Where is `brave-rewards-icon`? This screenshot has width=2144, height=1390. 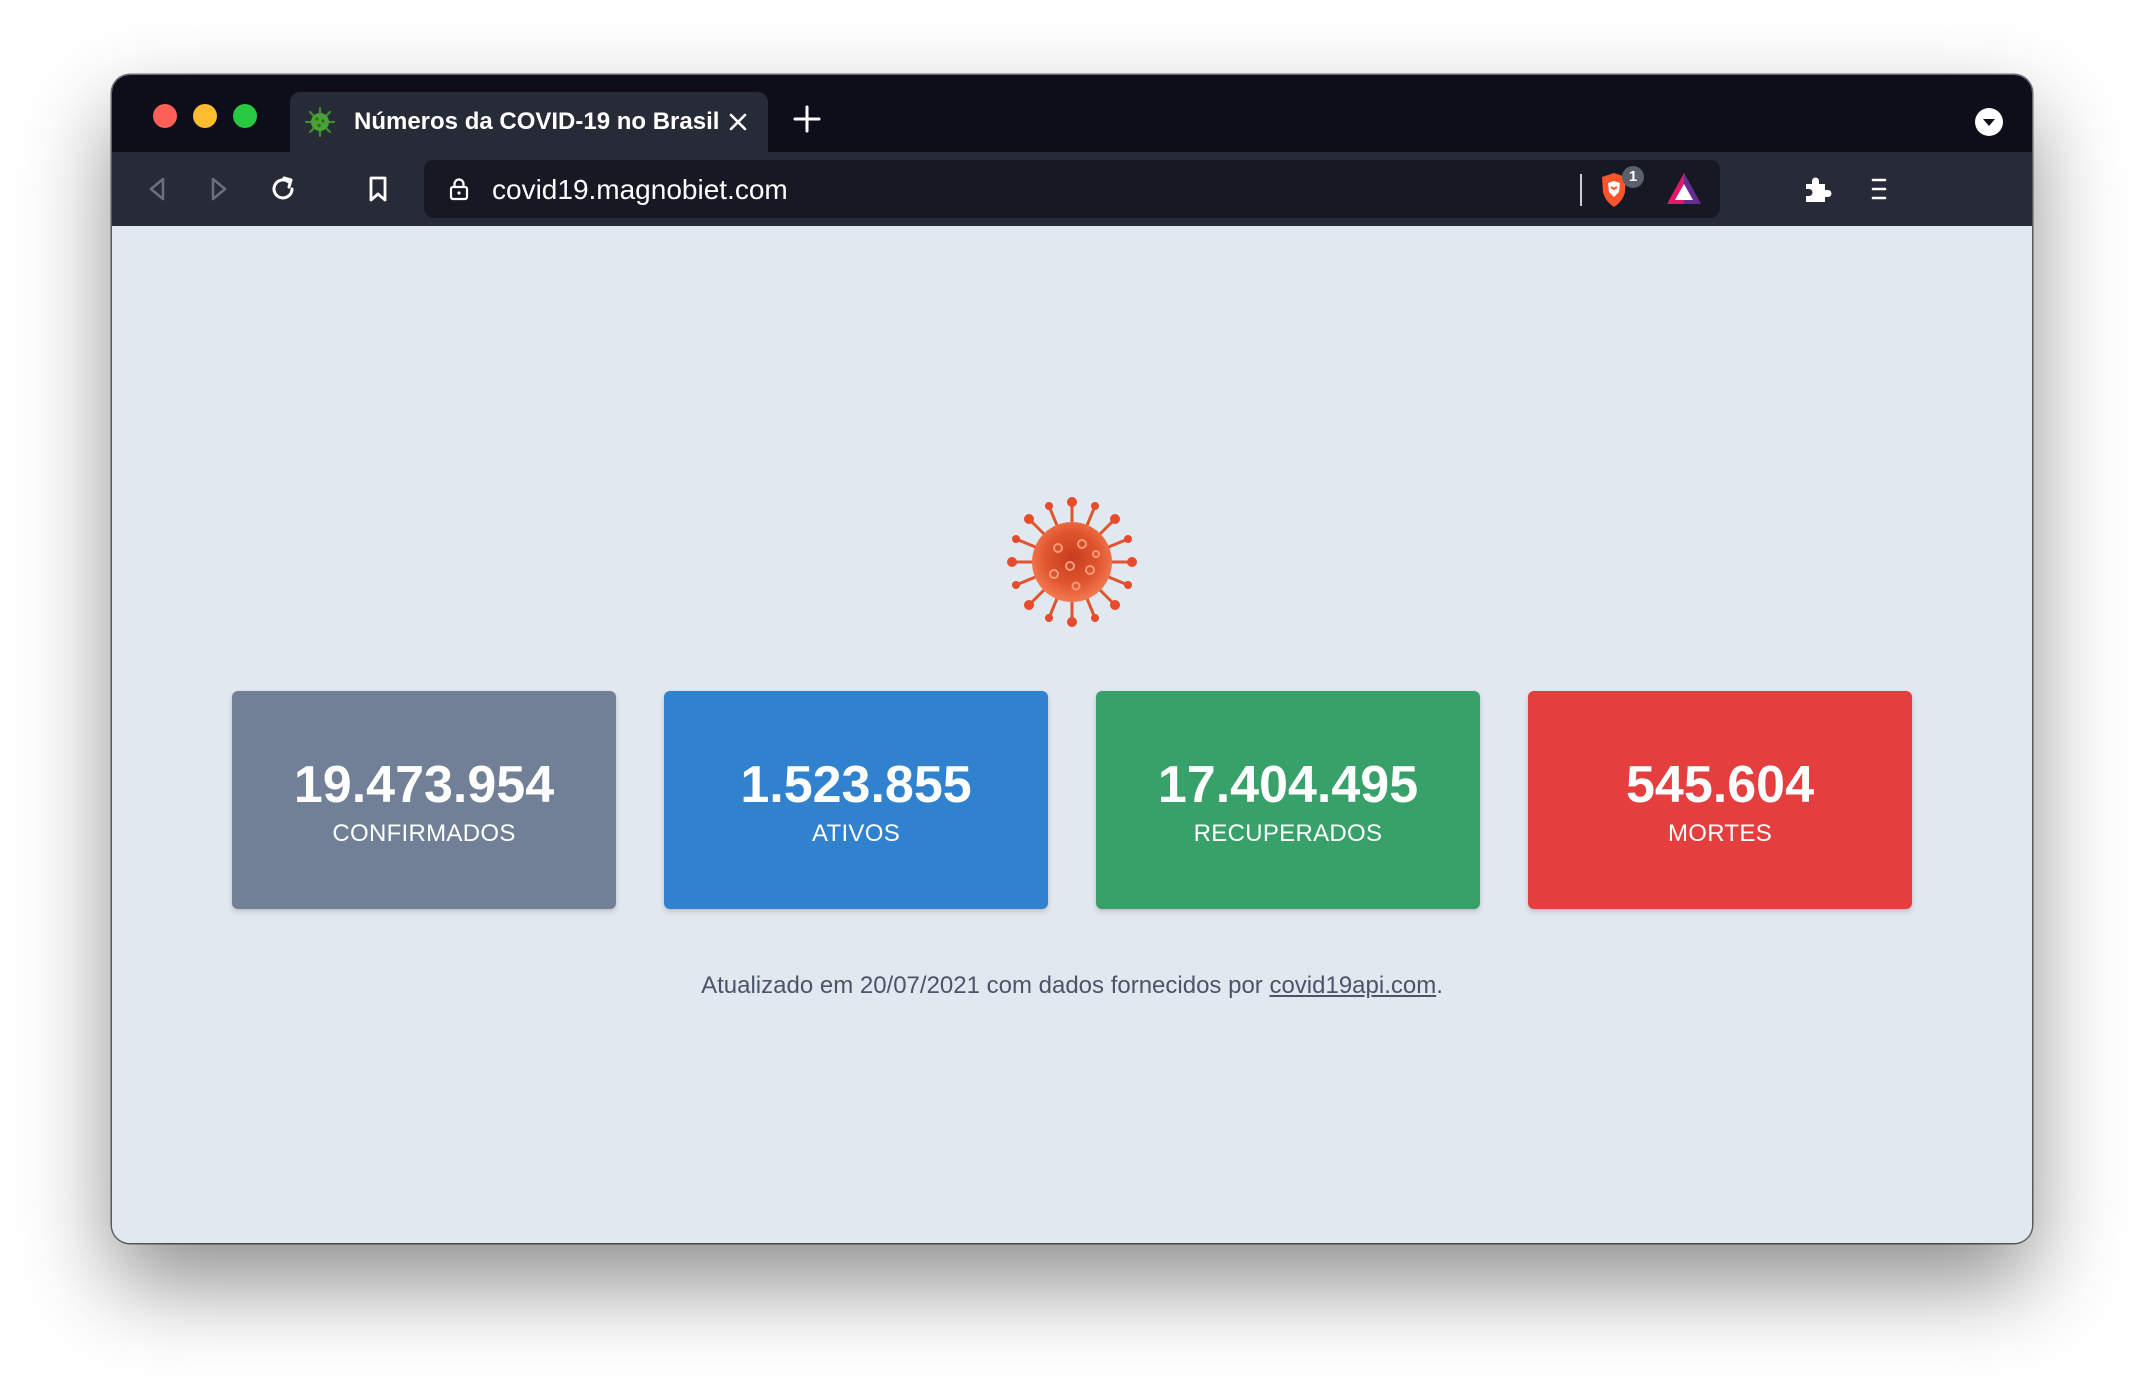 brave-rewards-icon is located at coordinates (1684, 189).